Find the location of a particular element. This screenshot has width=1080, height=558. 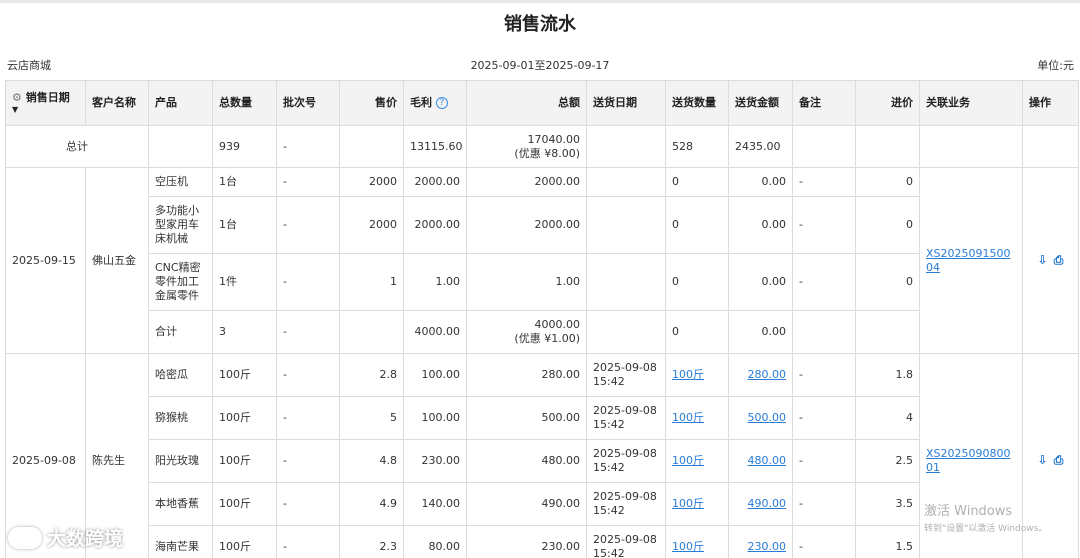

gear-icon: ⚙ is located at coordinates (17, 97).